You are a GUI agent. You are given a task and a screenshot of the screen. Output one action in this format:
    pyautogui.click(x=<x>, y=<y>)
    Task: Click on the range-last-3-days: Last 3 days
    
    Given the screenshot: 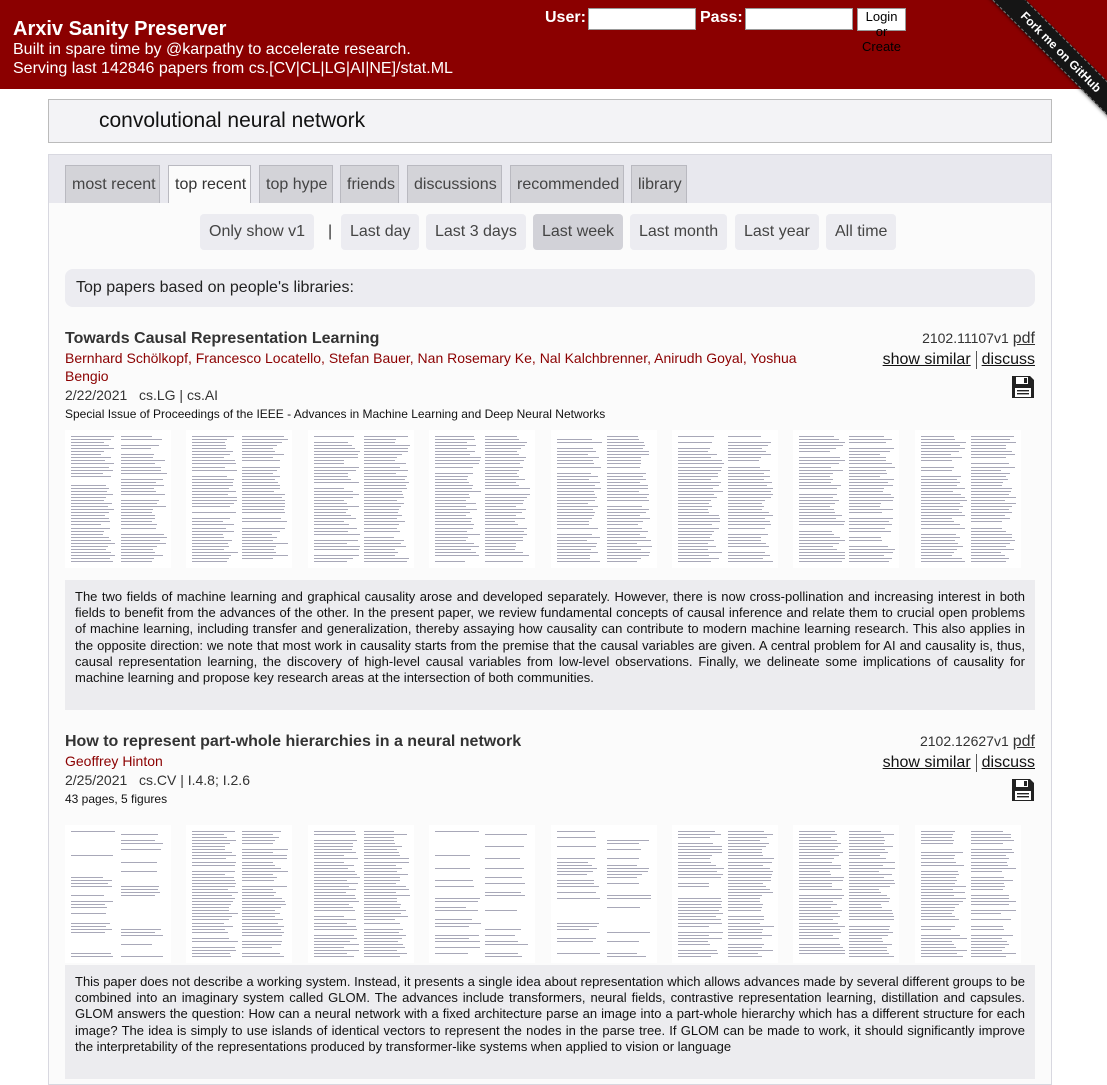 What is the action you would take?
    pyautogui.click(x=476, y=232)
    